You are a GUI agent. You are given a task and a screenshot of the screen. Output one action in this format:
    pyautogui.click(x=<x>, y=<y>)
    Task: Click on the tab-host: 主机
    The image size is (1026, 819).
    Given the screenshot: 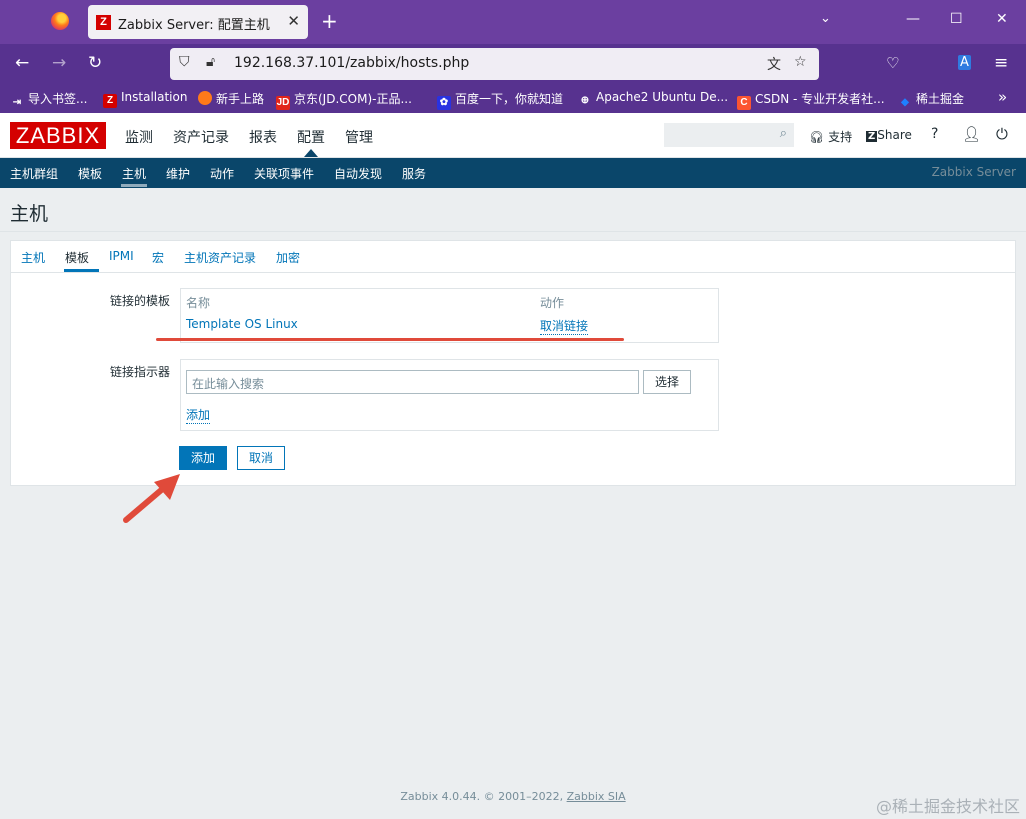 What is the action you would take?
    pyautogui.click(x=33, y=257)
    